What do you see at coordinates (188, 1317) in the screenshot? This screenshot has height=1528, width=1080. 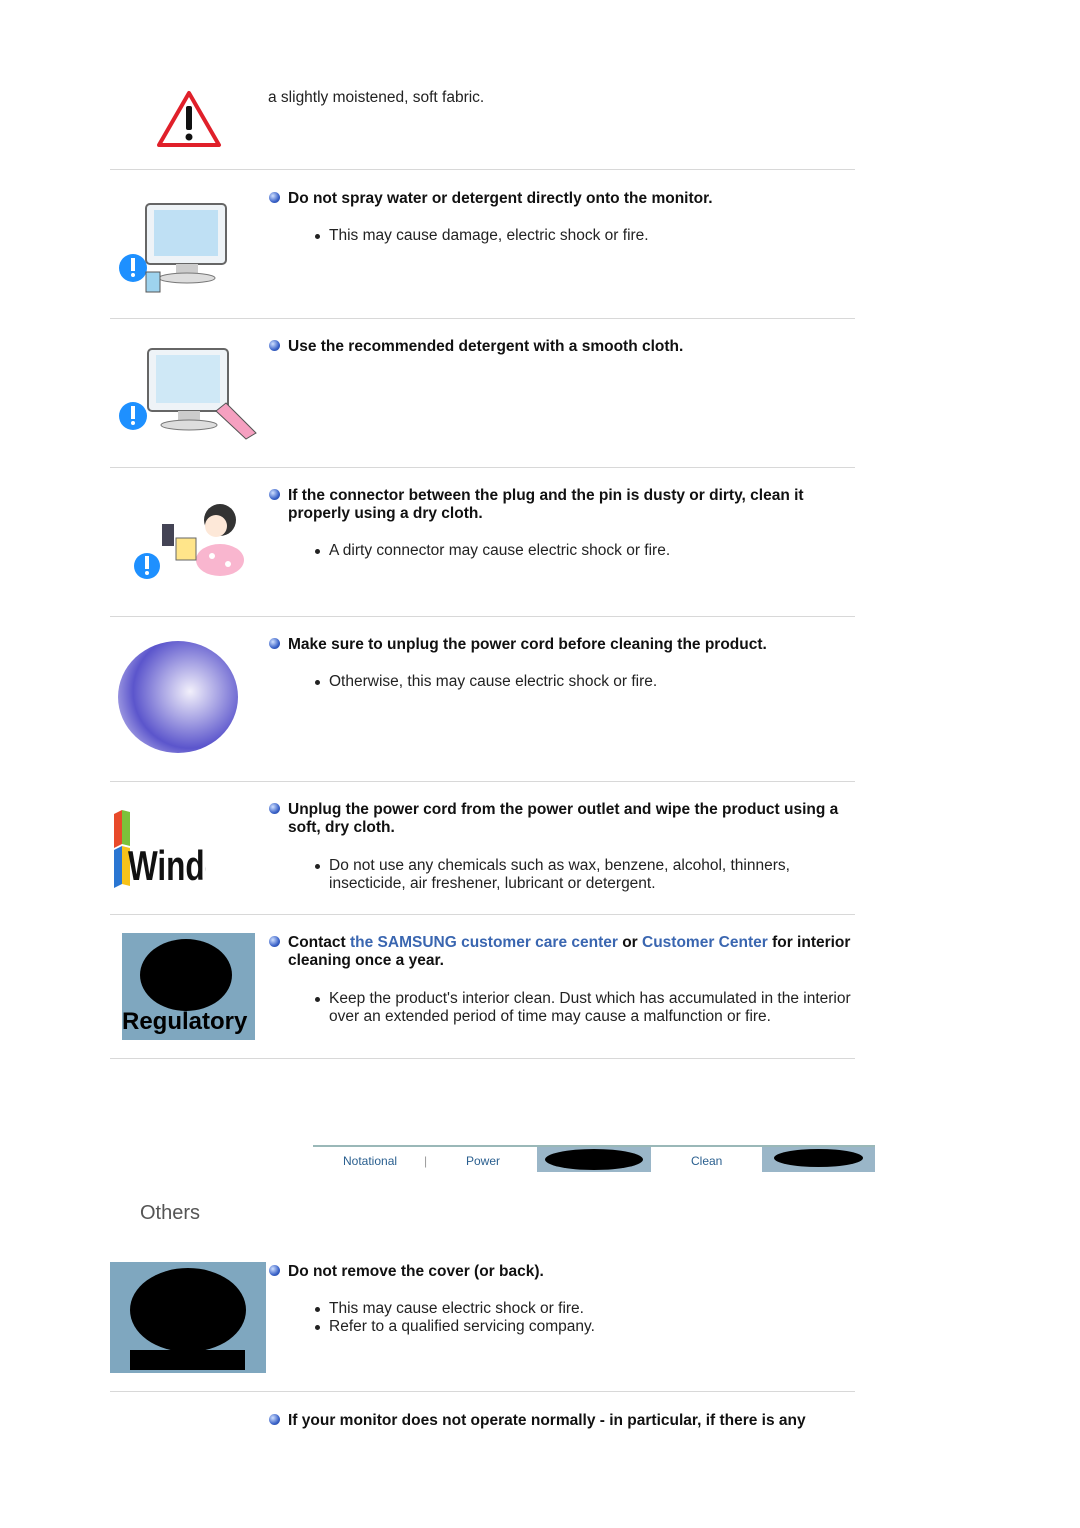 I see `regulatory-image` at bounding box center [188, 1317].